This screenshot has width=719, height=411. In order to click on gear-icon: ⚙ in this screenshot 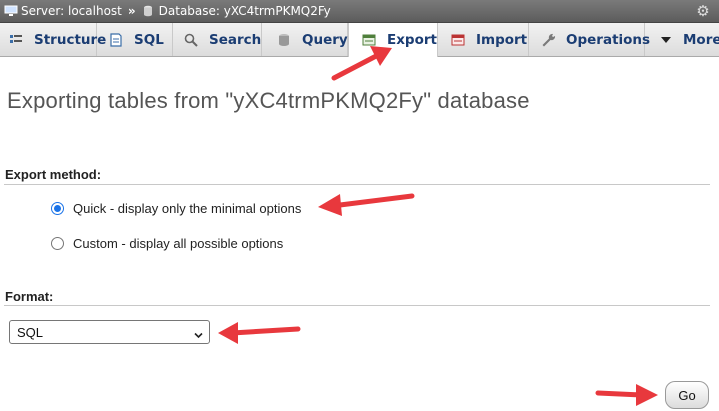, I will do `click(703, 11)`.